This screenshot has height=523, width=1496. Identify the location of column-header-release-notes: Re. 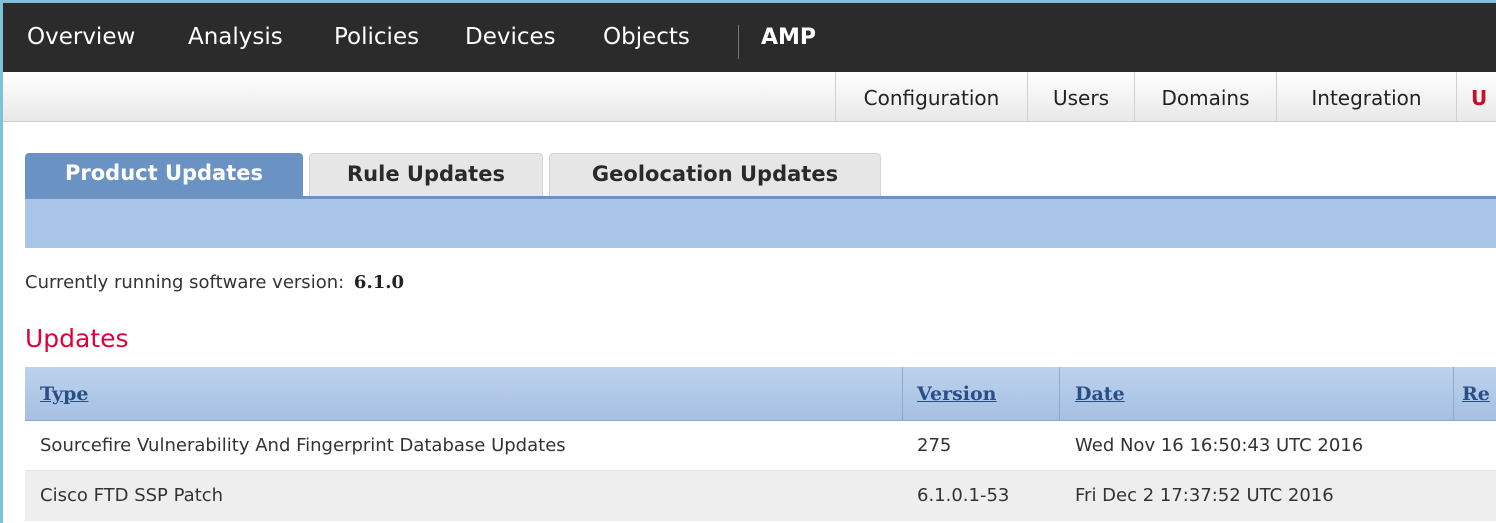
(1476, 394).